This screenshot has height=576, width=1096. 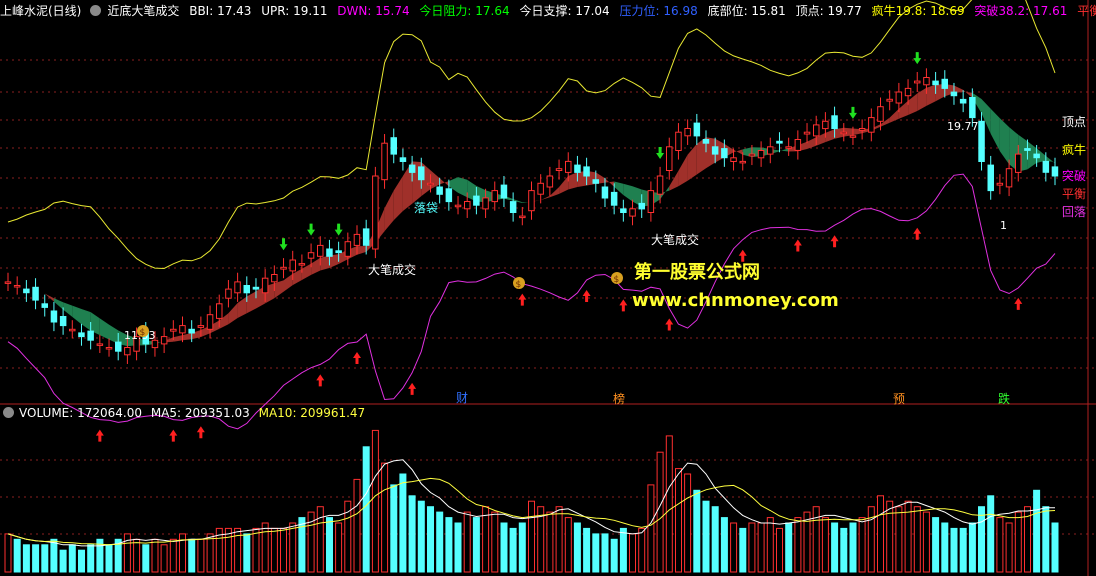 What do you see at coordinates (1074, 212) in the screenshot?
I see `right-label-fall: 回落` at bounding box center [1074, 212].